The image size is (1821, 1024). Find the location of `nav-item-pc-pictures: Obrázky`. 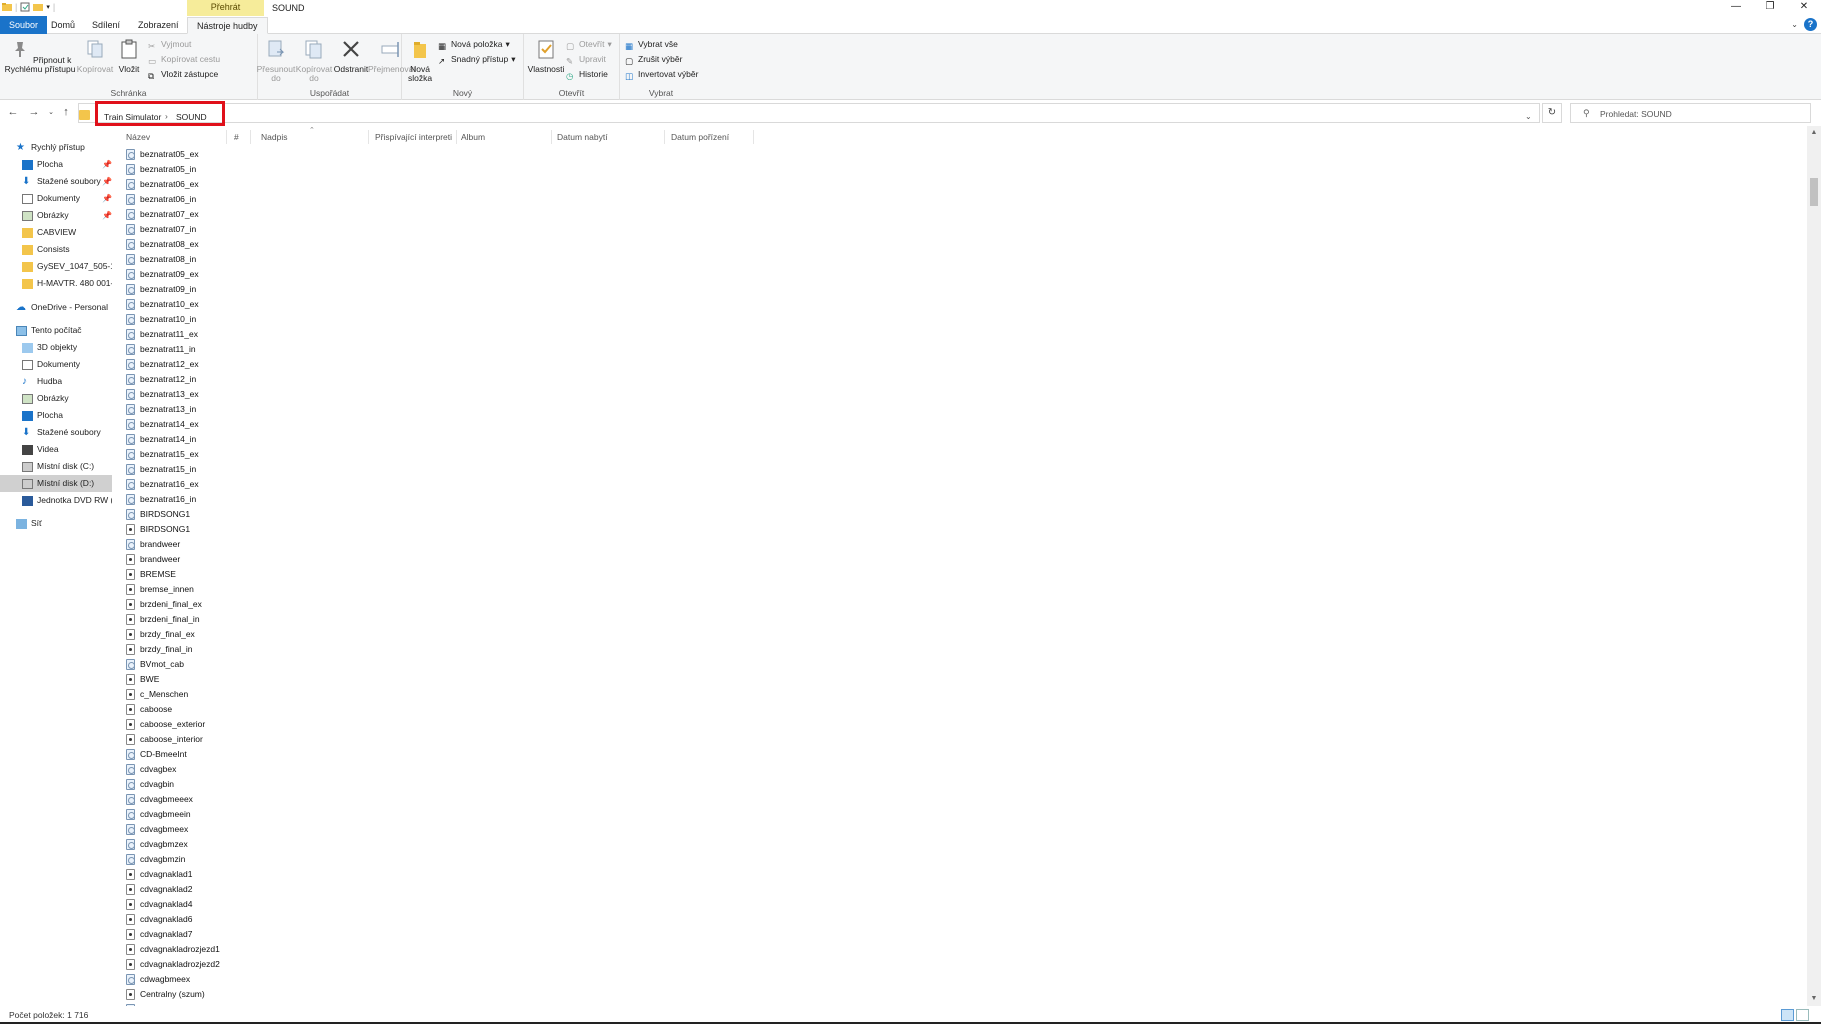

nav-item-pc-pictures: Obrázky is located at coordinates (45, 398).